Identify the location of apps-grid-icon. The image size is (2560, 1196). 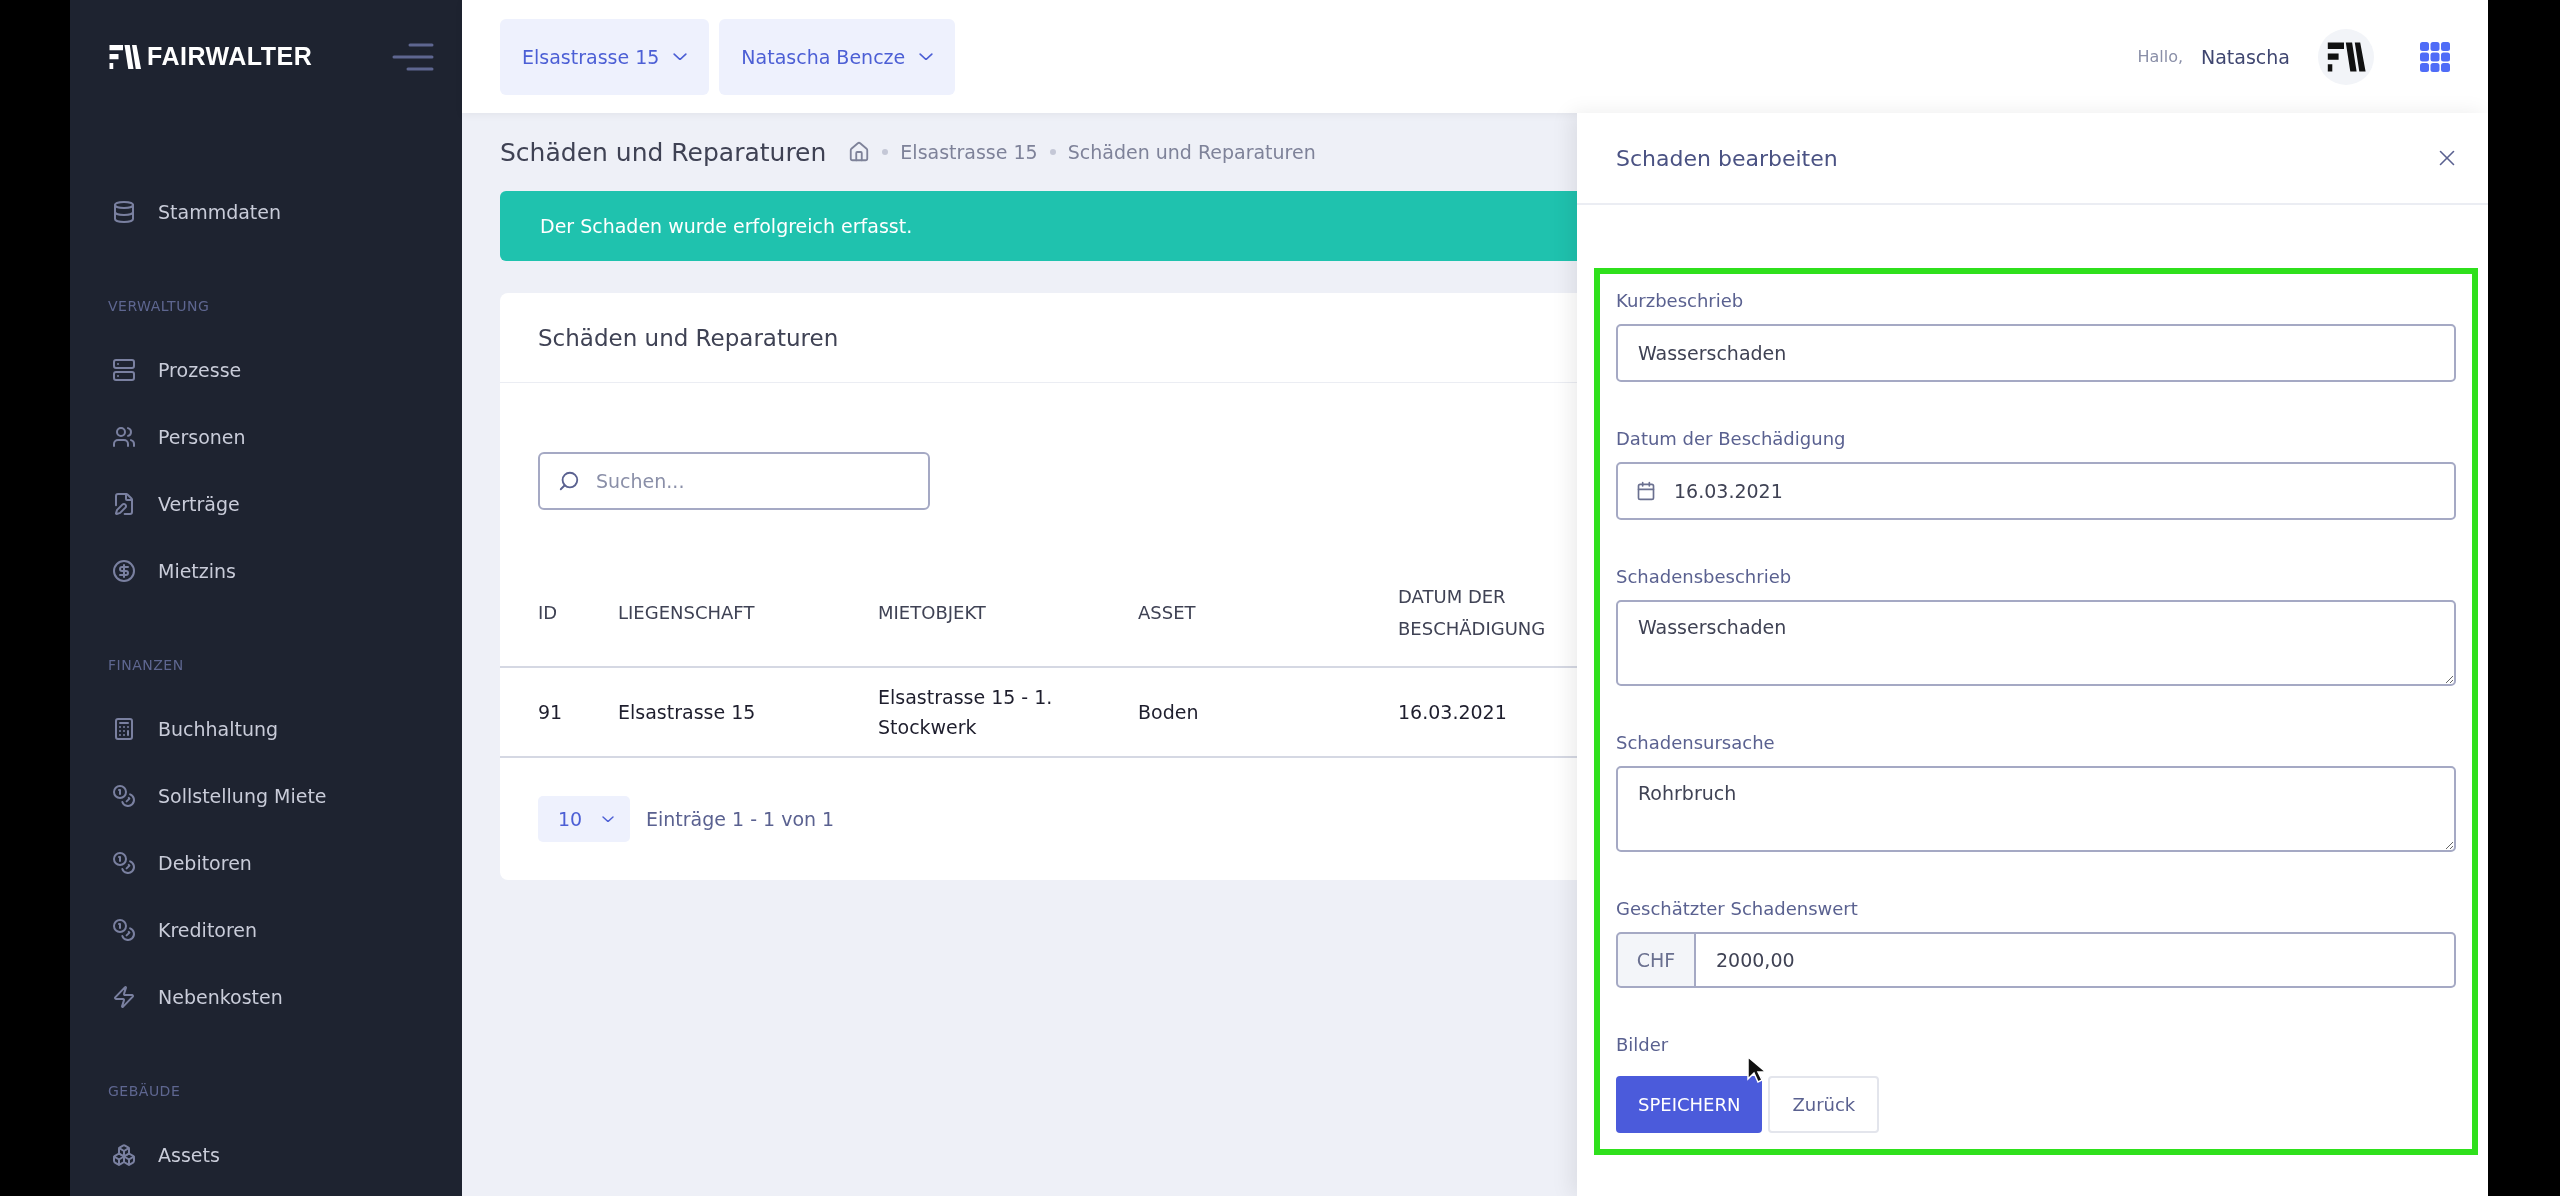
(2435, 56).